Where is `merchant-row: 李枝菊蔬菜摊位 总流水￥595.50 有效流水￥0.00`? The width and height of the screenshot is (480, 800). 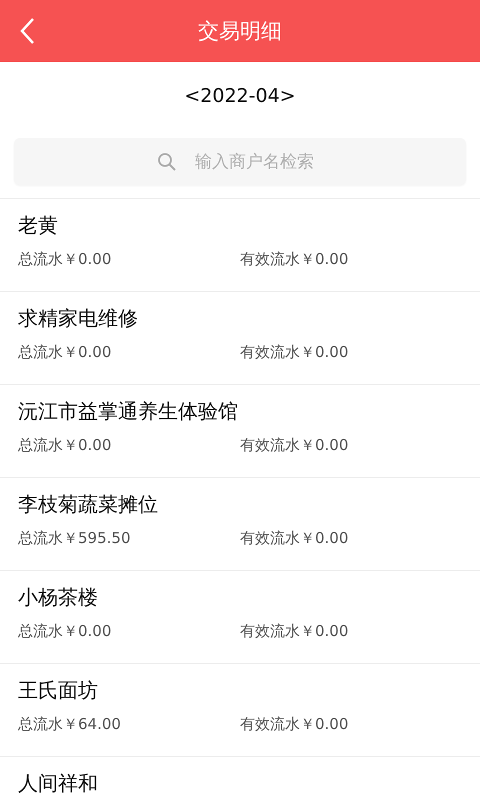 merchant-row: 李枝菊蔬菜摊位 总流水￥595.50 有效流水￥0.00 is located at coordinates (240, 524).